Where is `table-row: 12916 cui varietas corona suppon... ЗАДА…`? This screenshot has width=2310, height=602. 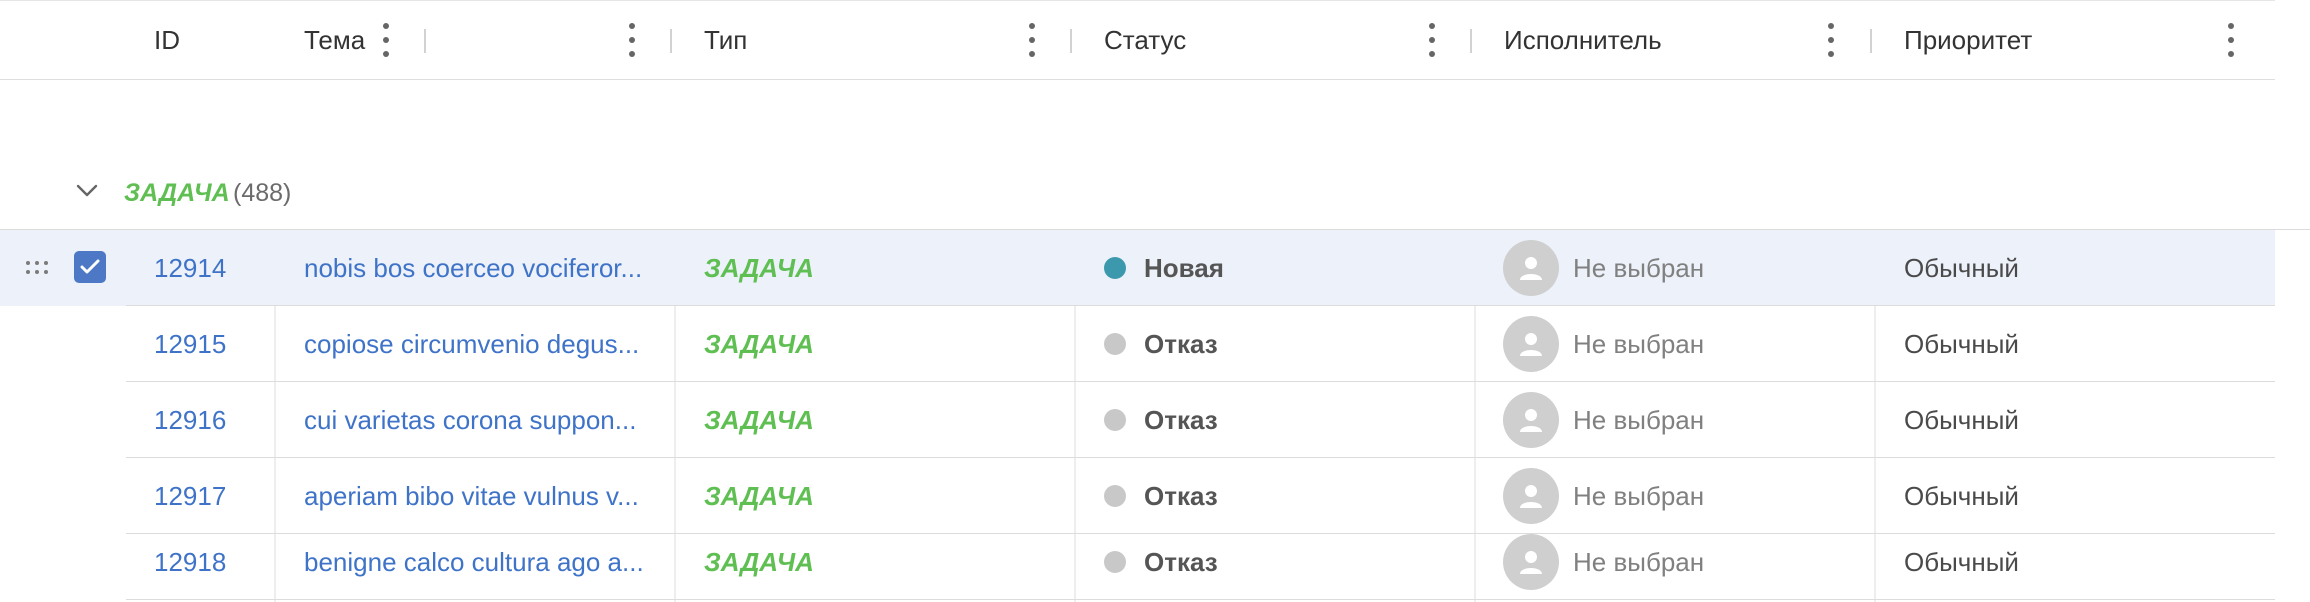
table-row: 12916 cui varietas corona suppon... ЗАДА… is located at coordinates (1137, 420).